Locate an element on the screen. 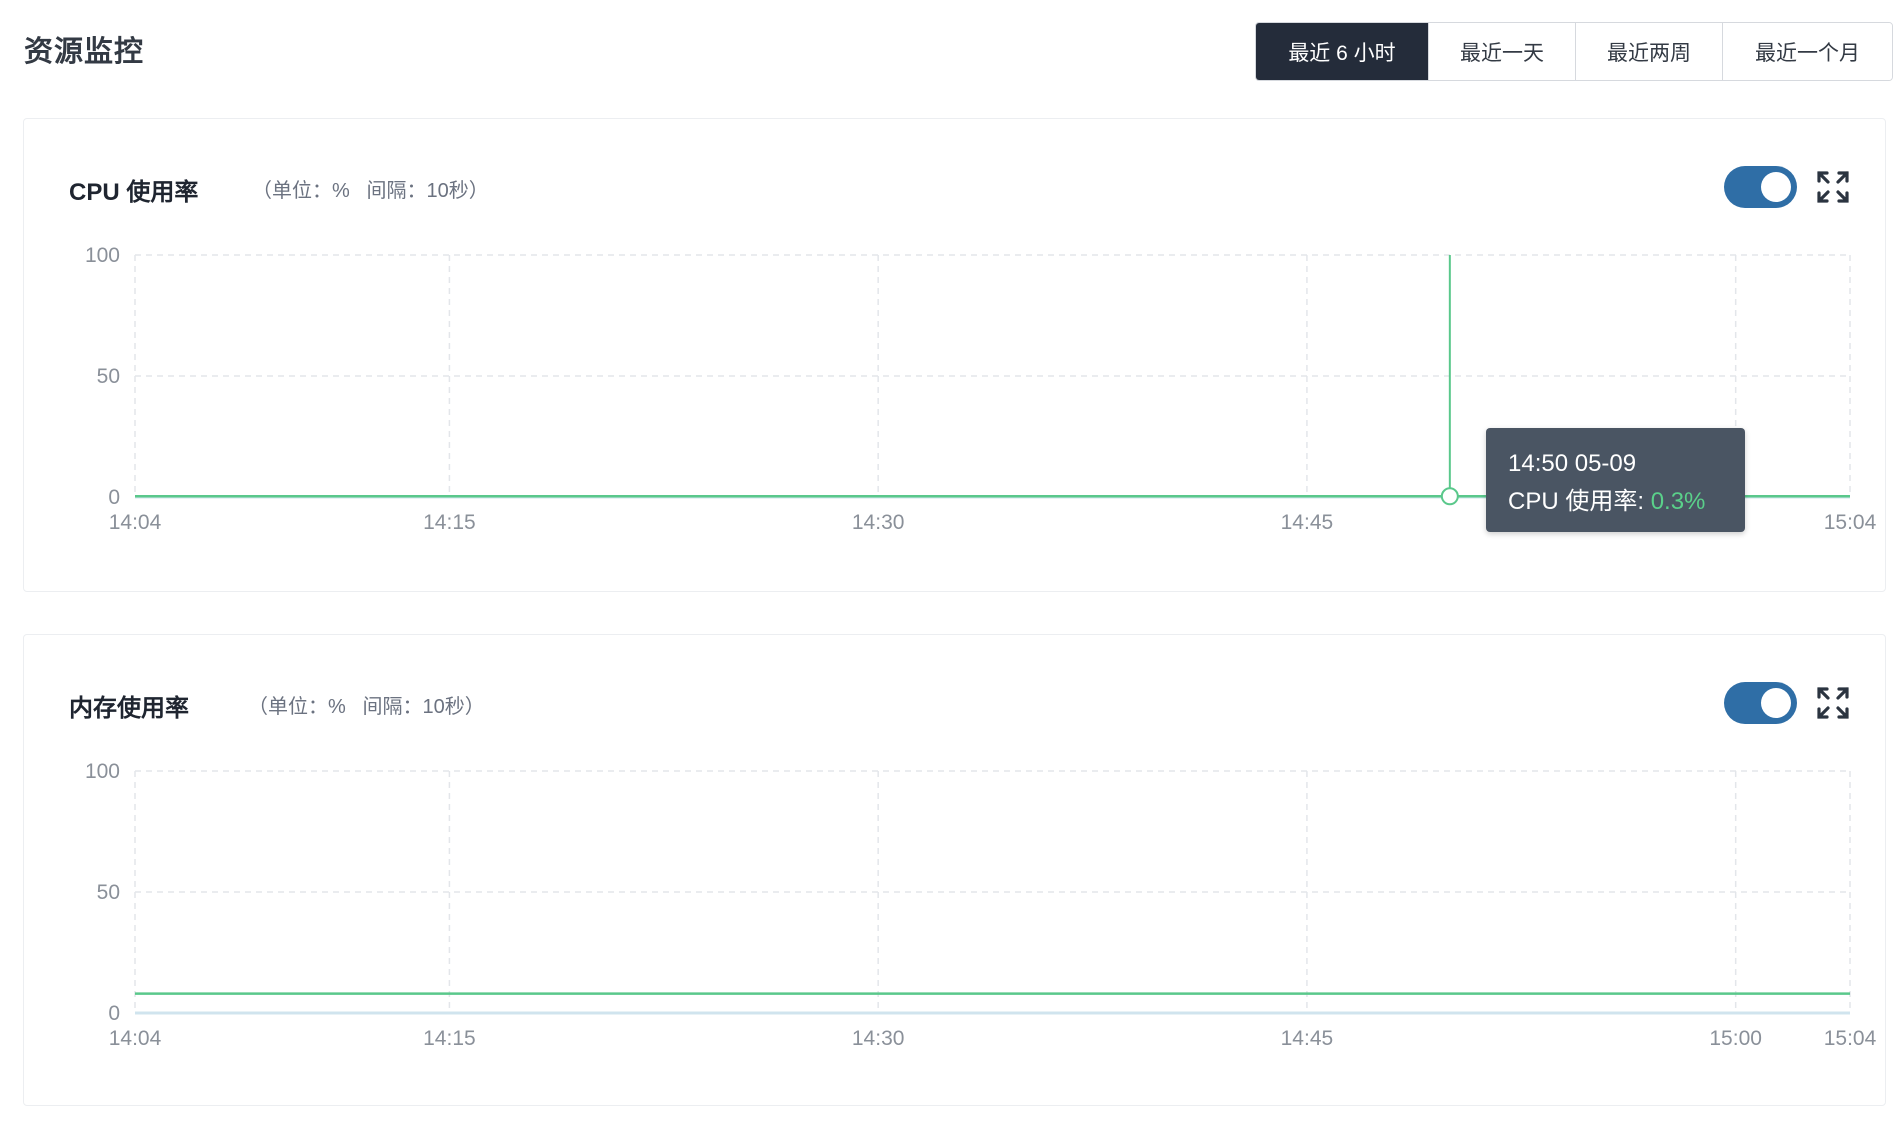 This screenshot has height=1128, width=1900. tooltip-value: 0.3% is located at coordinates (1678, 501).